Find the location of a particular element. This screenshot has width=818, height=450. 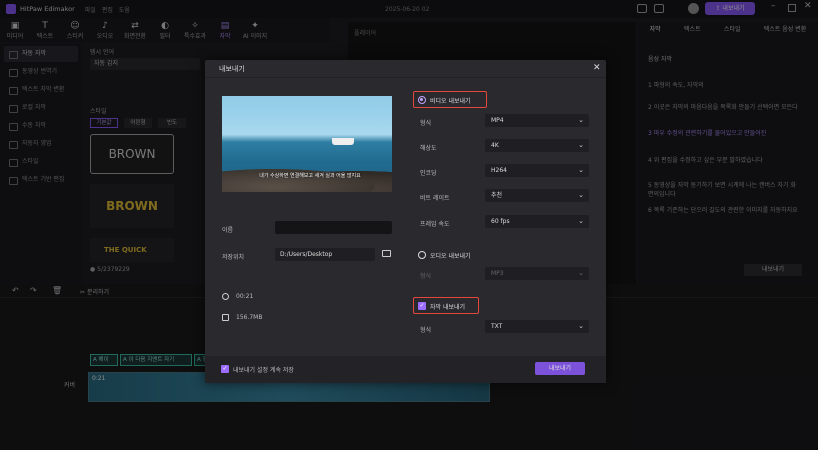

audio-export-radio is located at coordinates (422, 255).